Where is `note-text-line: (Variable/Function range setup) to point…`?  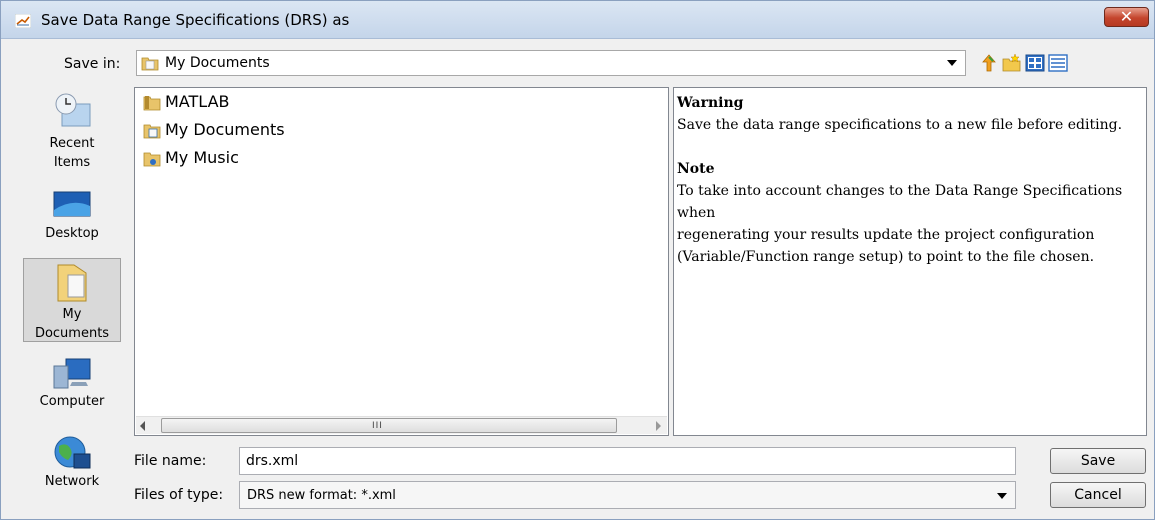 note-text-line: (Variable/Function range setup) to point… is located at coordinates (886, 257).